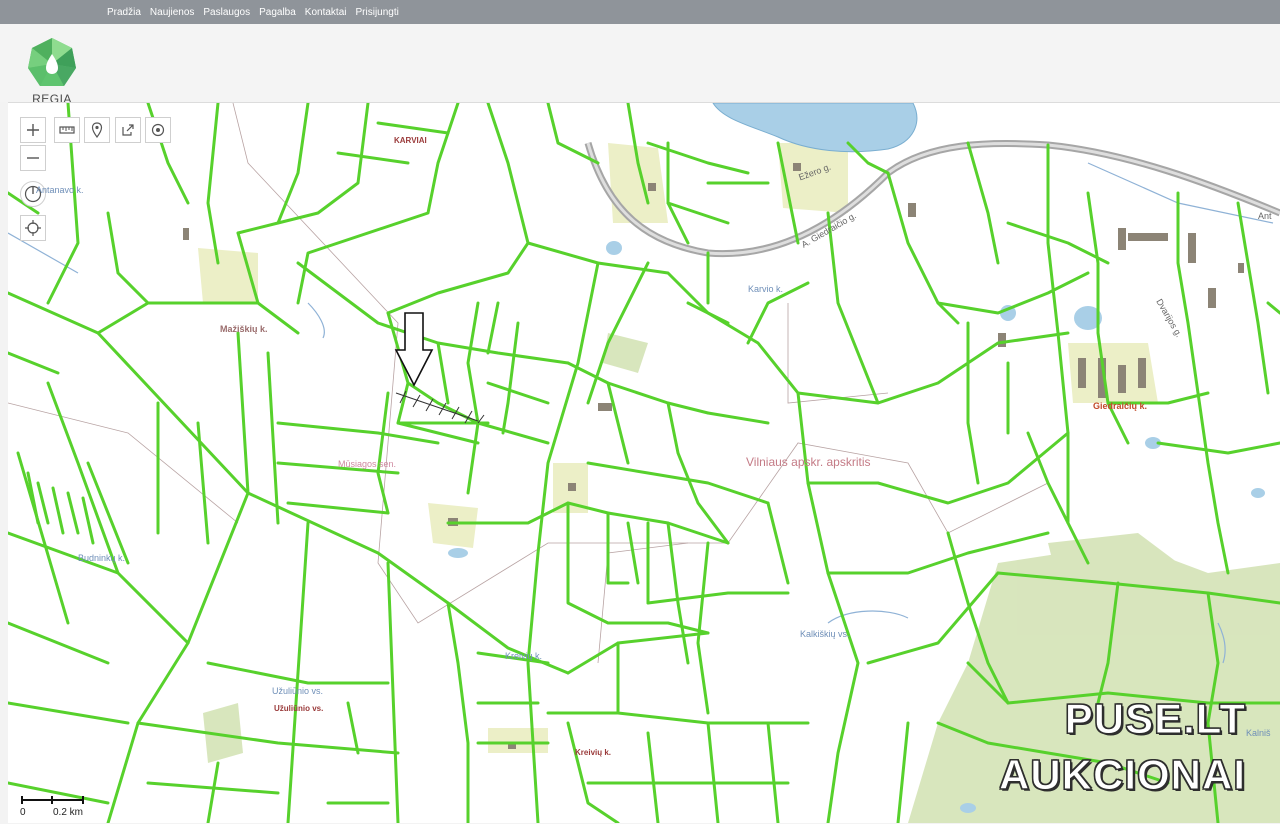 Image resolution: width=1280 pixels, height=824 pixels. I want to click on minus-icon, so click(33, 158).